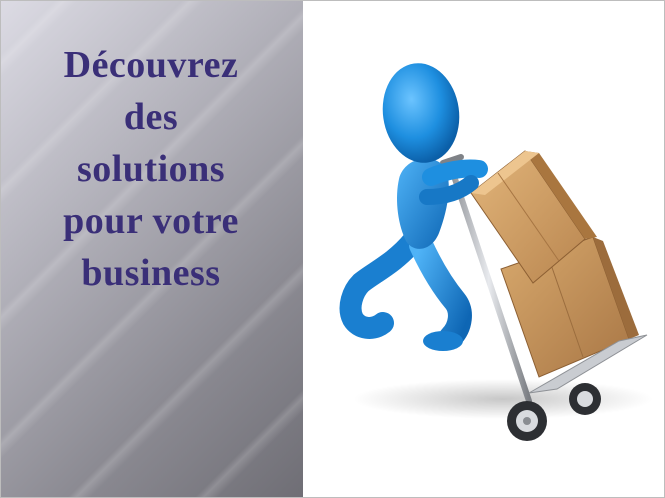 This screenshot has width=665, height=498. I want to click on headline-line-1: Découvrez, so click(151, 65).